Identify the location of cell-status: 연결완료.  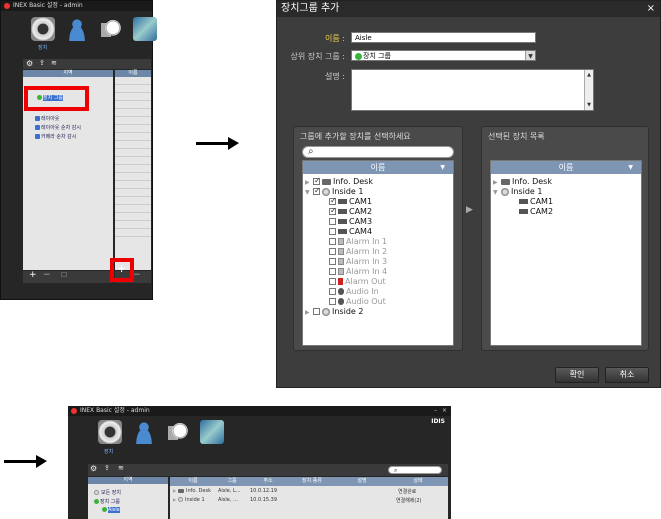
(407, 492).